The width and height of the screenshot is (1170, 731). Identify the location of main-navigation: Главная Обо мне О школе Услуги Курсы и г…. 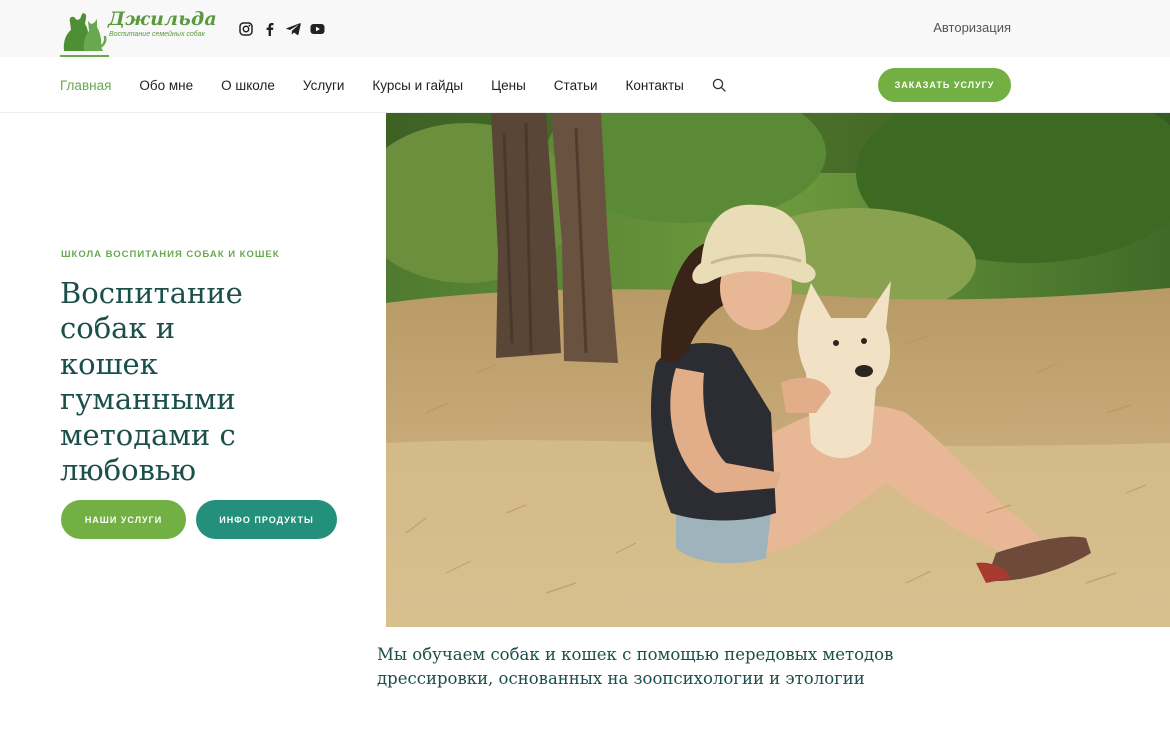
(585, 85).